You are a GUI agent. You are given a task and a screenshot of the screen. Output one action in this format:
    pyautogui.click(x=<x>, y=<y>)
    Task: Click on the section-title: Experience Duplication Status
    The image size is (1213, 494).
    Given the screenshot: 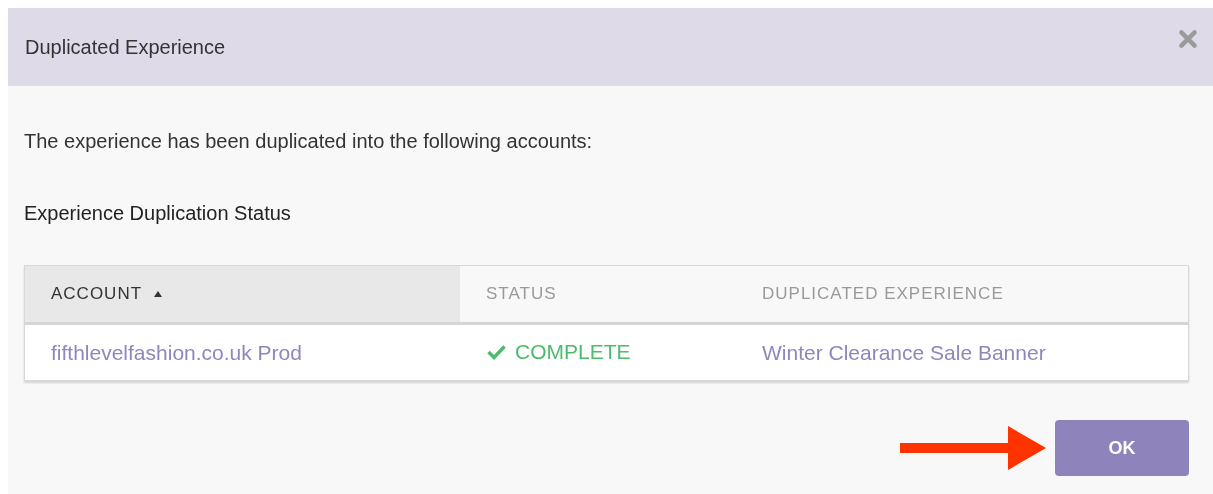 What is the action you would take?
    pyautogui.click(x=158, y=213)
    